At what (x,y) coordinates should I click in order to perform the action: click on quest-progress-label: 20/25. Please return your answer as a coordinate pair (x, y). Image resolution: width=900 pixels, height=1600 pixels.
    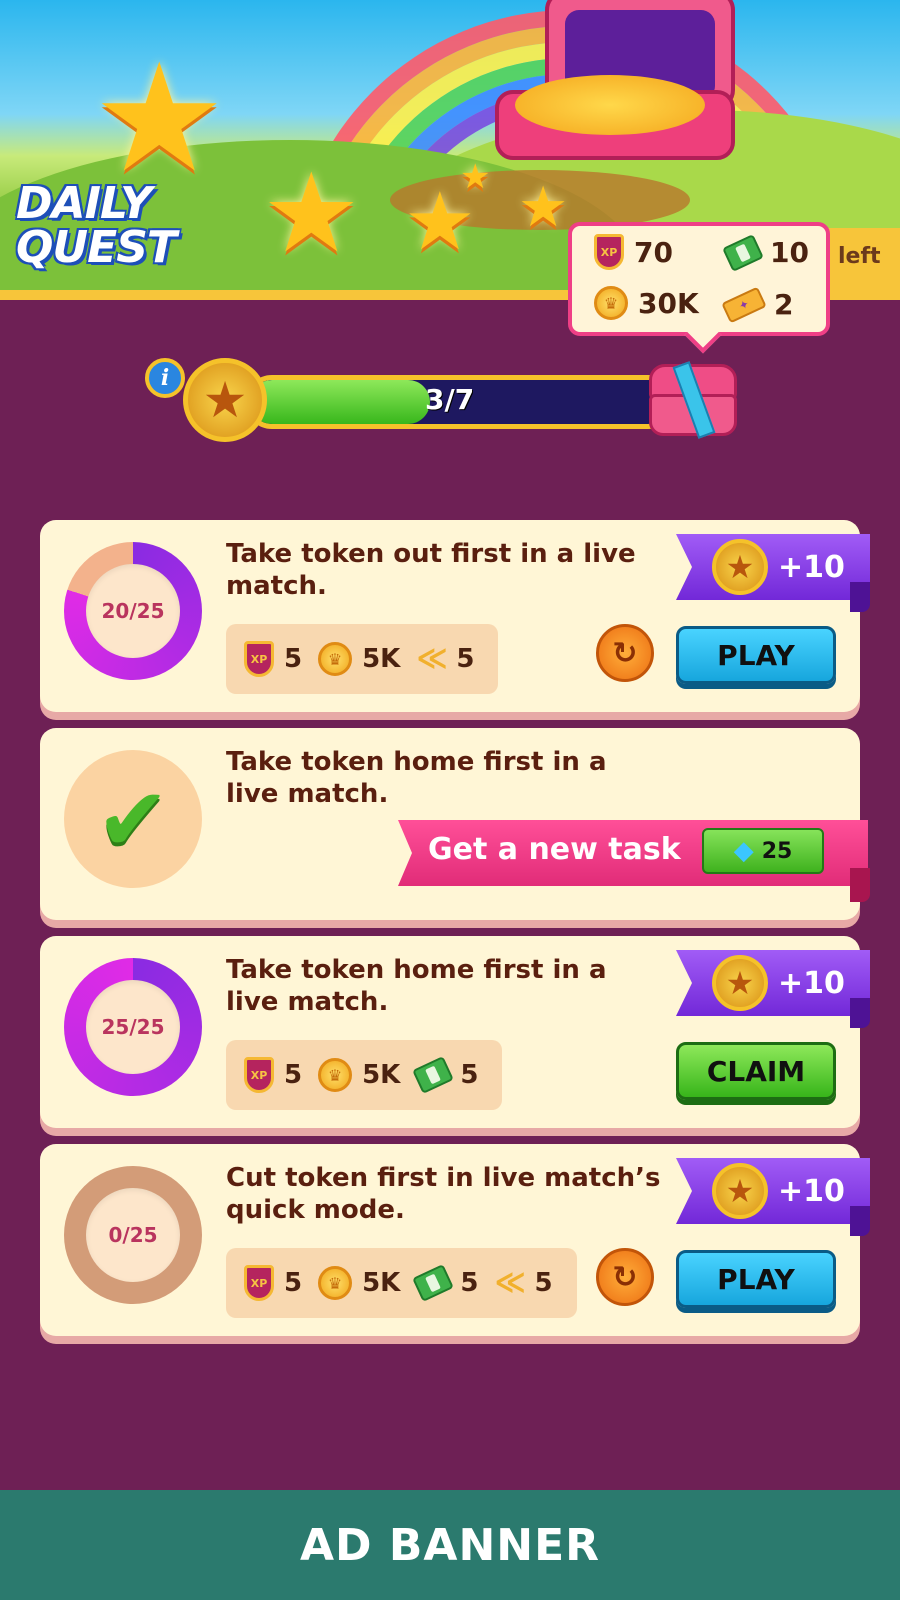
    Looking at the image, I should click on (133, 611).